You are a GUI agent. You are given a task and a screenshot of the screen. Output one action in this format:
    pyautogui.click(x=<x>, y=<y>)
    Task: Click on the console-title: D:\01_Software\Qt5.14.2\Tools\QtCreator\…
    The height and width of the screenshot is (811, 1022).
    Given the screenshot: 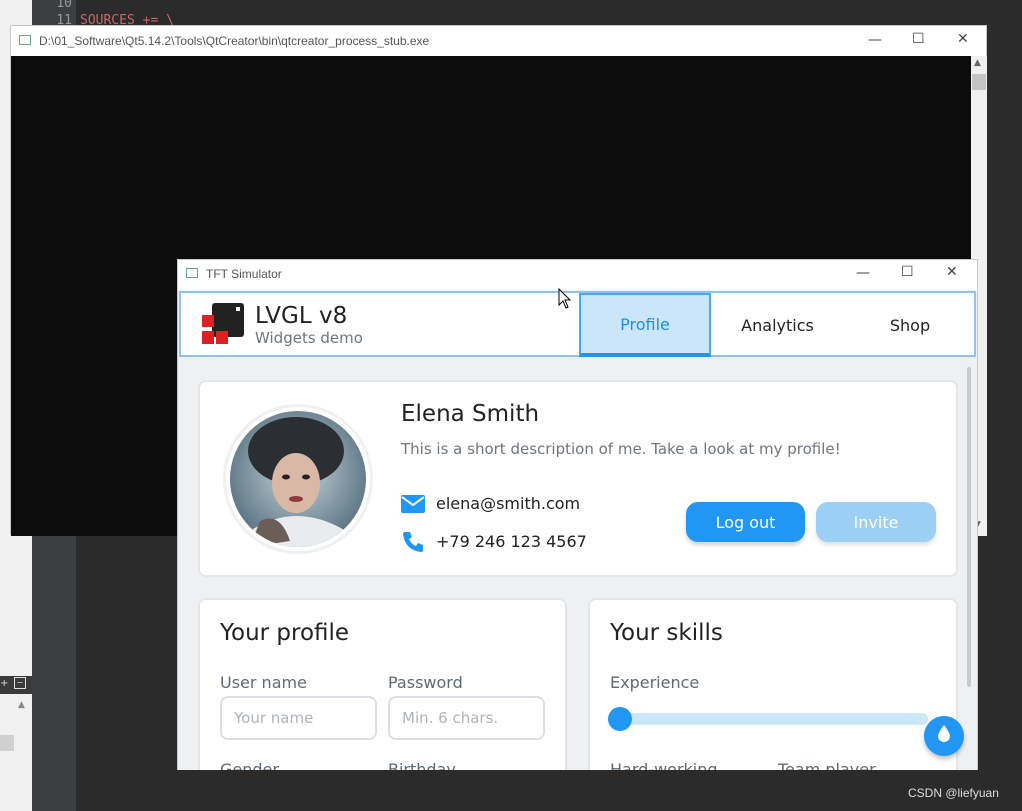 What is the action you would take?
    pyautogui.click(x=234, y=41)
    